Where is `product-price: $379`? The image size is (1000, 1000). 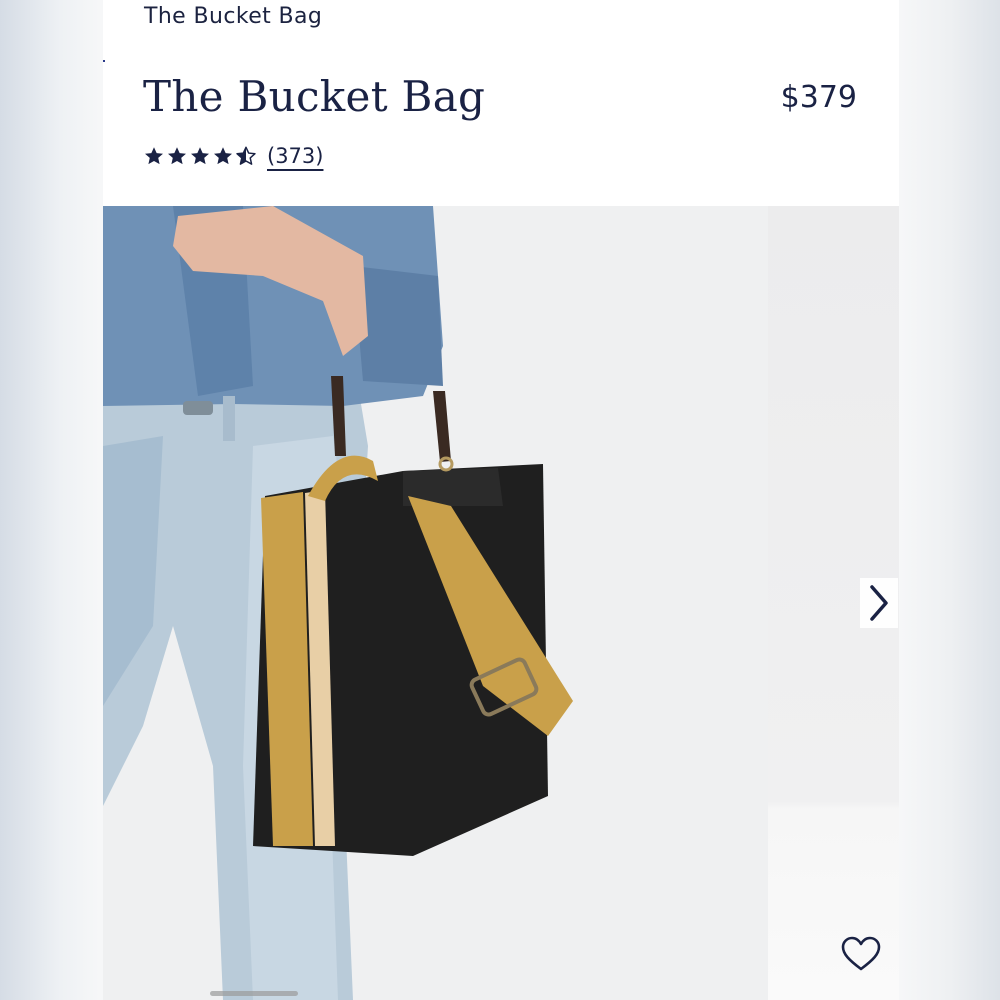 product-price: $379 is located at coordinates (818, 97).